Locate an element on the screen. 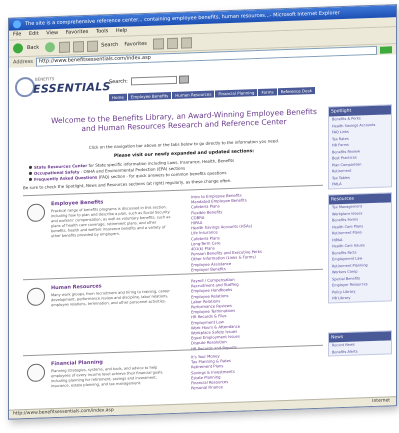  stop-icon is located at coordinates (65, 47).